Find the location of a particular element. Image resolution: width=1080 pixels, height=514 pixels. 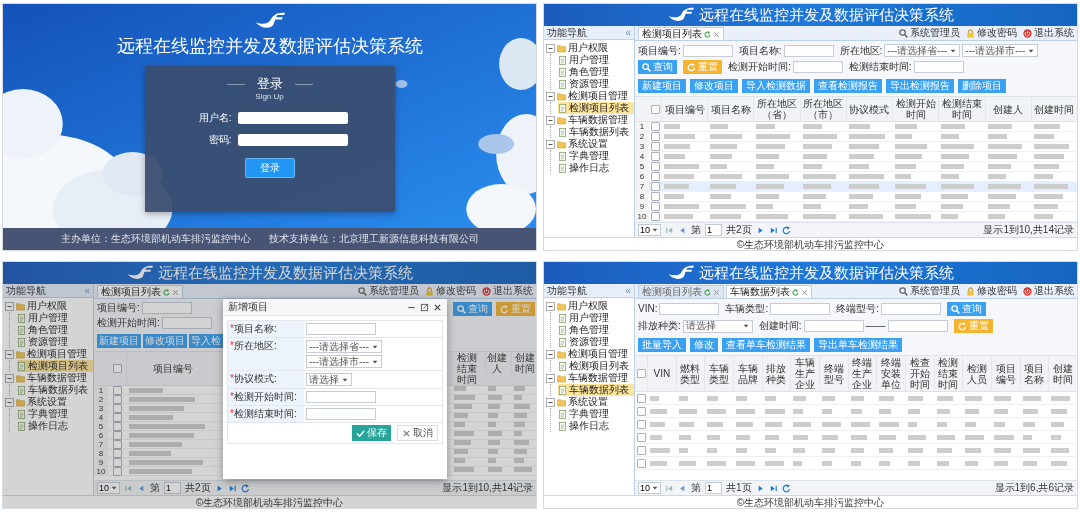

dropdown: ---请选择省--- is located at coordinates (922, 50).